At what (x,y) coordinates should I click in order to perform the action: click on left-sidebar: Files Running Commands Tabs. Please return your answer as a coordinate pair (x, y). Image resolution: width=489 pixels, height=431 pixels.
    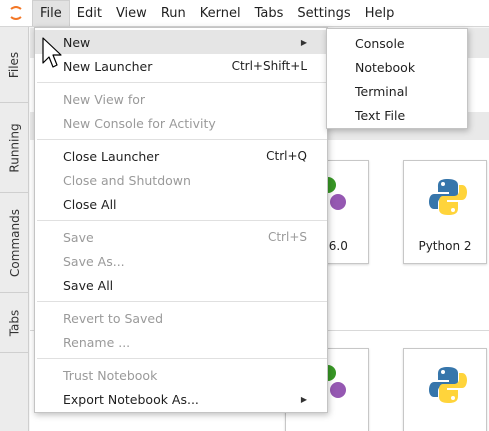
    Looking at the image, I should click on (14, 229).